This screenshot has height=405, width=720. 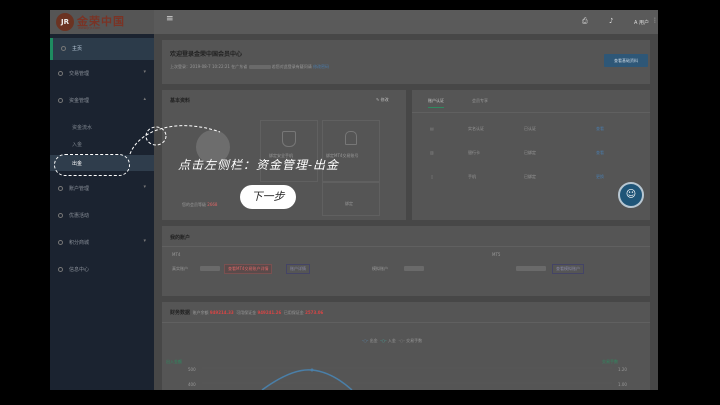 I want to click on sidebar-item-label: 账户管理, so click(x=79, y=189).